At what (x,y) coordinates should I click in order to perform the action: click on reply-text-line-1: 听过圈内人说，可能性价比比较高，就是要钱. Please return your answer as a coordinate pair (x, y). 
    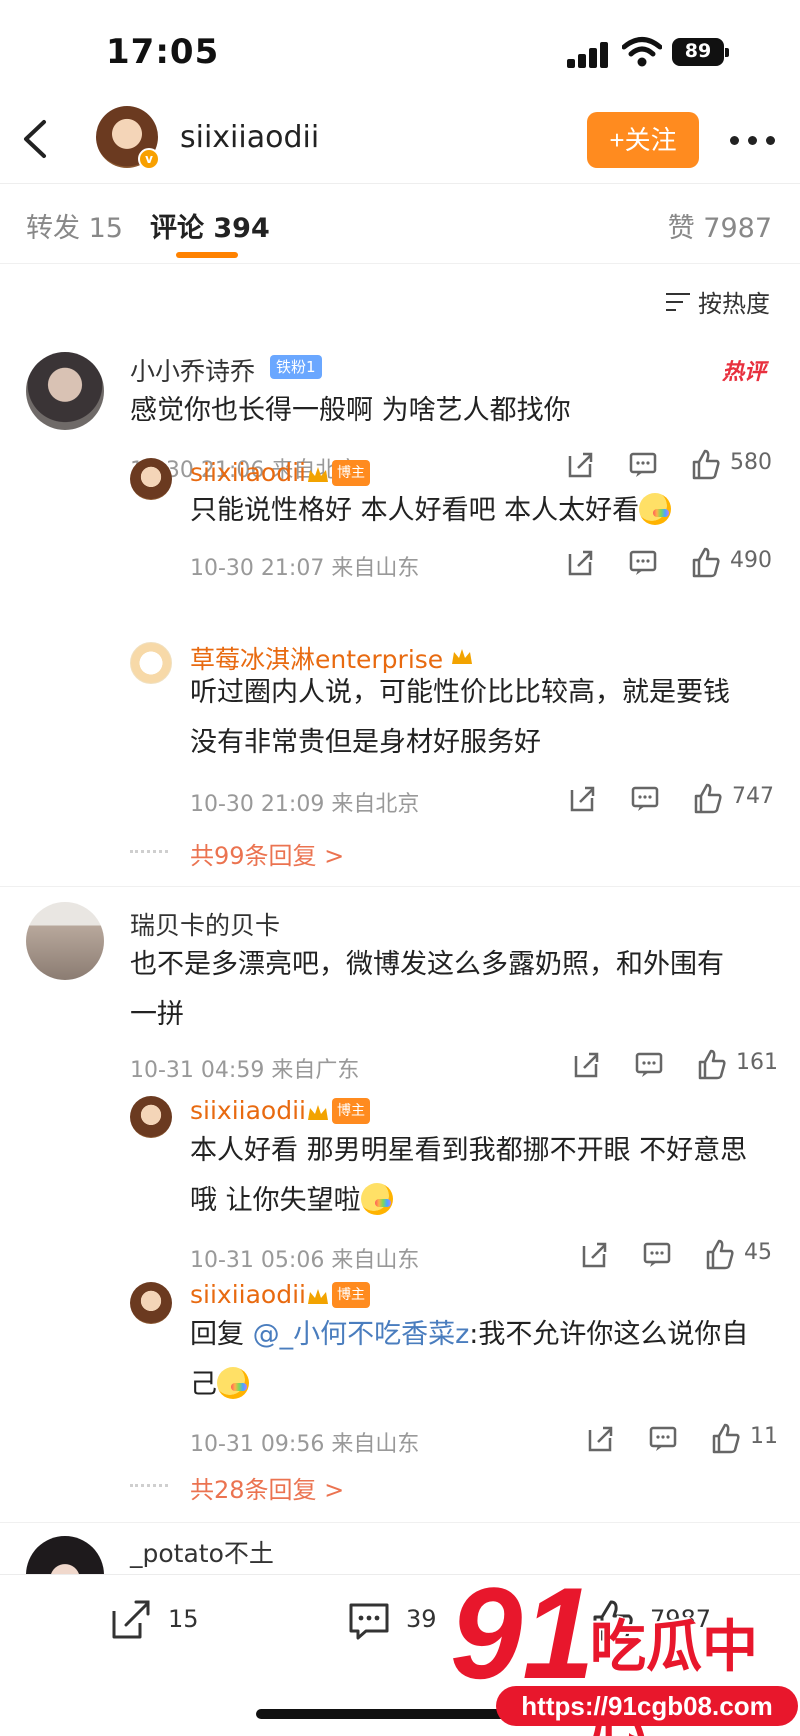
    Looking at the image, I should click on (460, 692).